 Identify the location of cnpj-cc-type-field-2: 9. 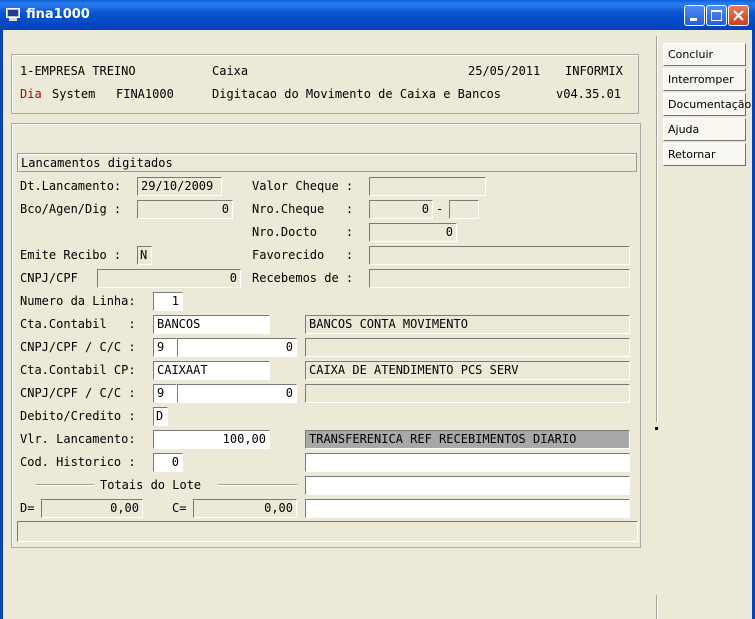
(165, 393).